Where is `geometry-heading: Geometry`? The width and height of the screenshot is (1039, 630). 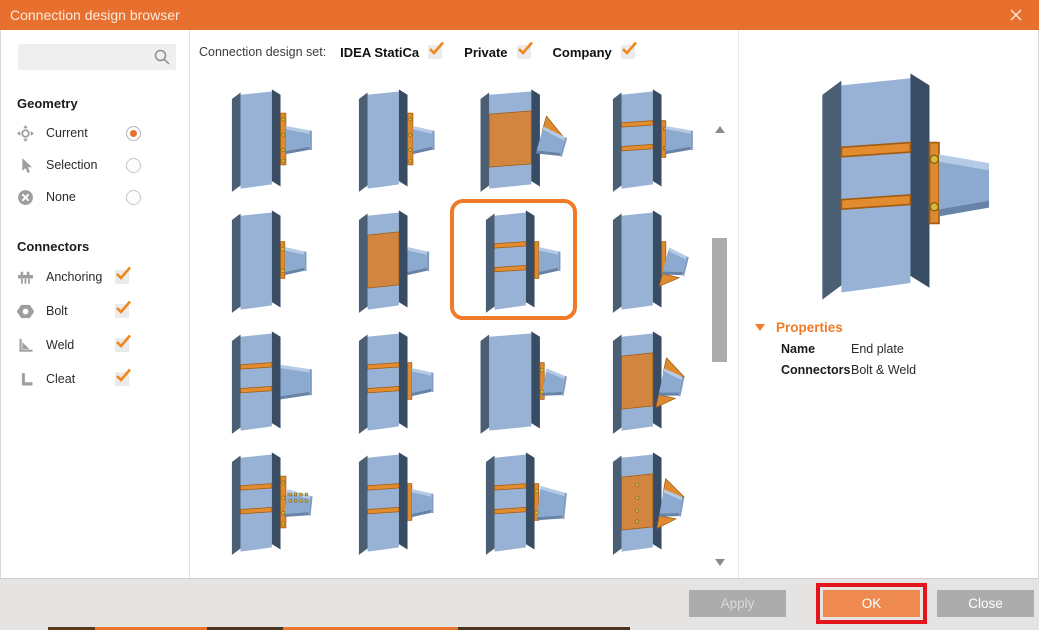
geometry-heading: Geometry is located at coordinates (47, 103).